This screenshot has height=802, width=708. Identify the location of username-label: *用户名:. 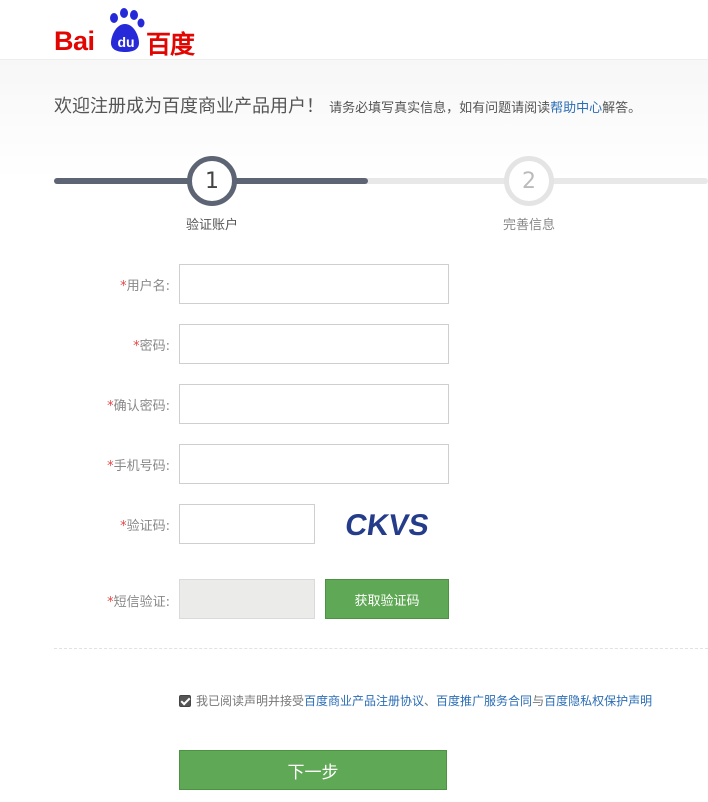
(145, 286).